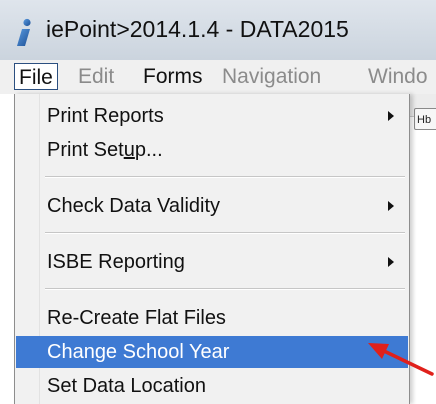  Describe the element at coordinates (136, 318) in the screenshot. I see `menu-item-label: Re-Create Flat Files` at that location.